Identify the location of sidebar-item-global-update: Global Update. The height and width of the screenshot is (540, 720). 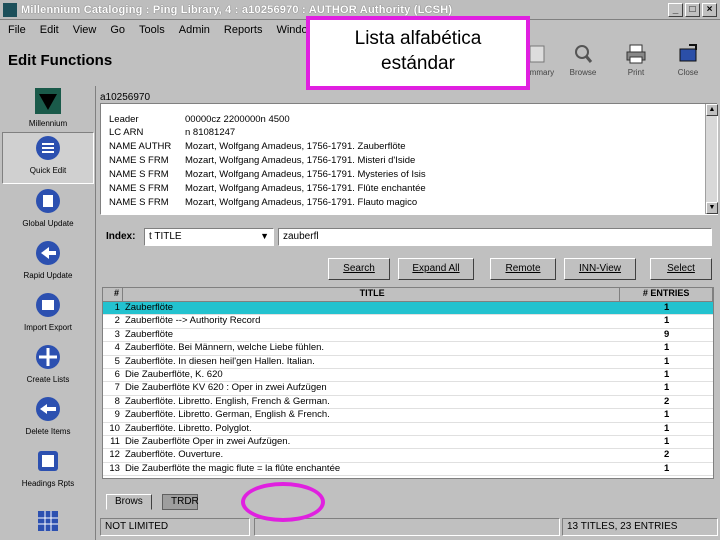
(48, 212).